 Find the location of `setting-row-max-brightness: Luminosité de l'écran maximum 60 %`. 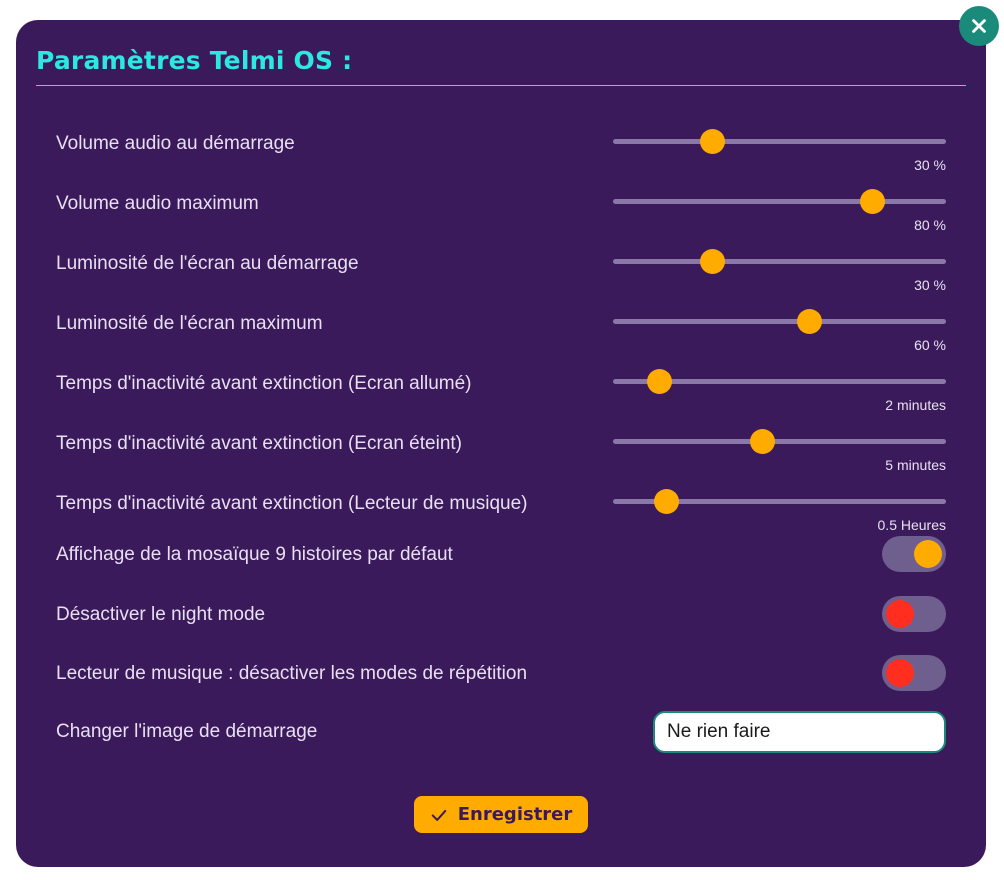

setting-row-max-brightness: Luminosité de l'écran maximum 60 % is located at coordinates (501, 335).